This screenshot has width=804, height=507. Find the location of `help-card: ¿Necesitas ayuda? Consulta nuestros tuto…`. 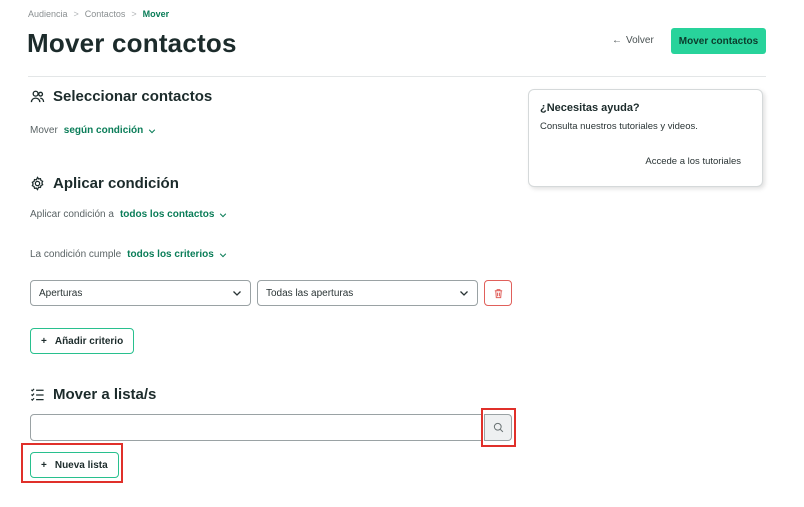

help-card: ¿Necesitas ayuda? Consulta nuestros tuto… is located at coordinates (645, 138).